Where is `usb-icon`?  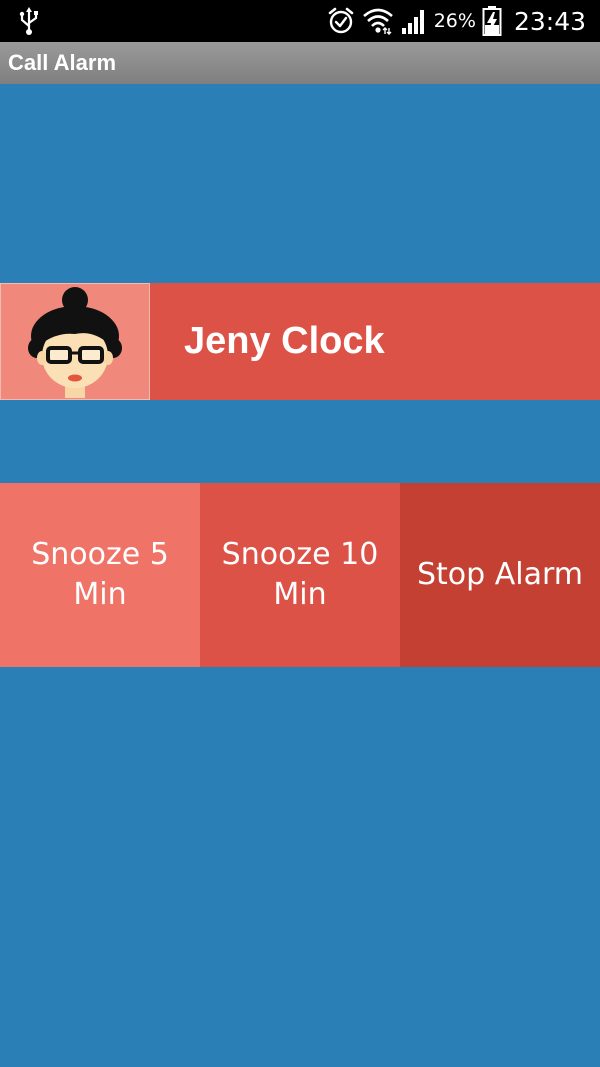
usb-icon is located at coordinates (28, 21).